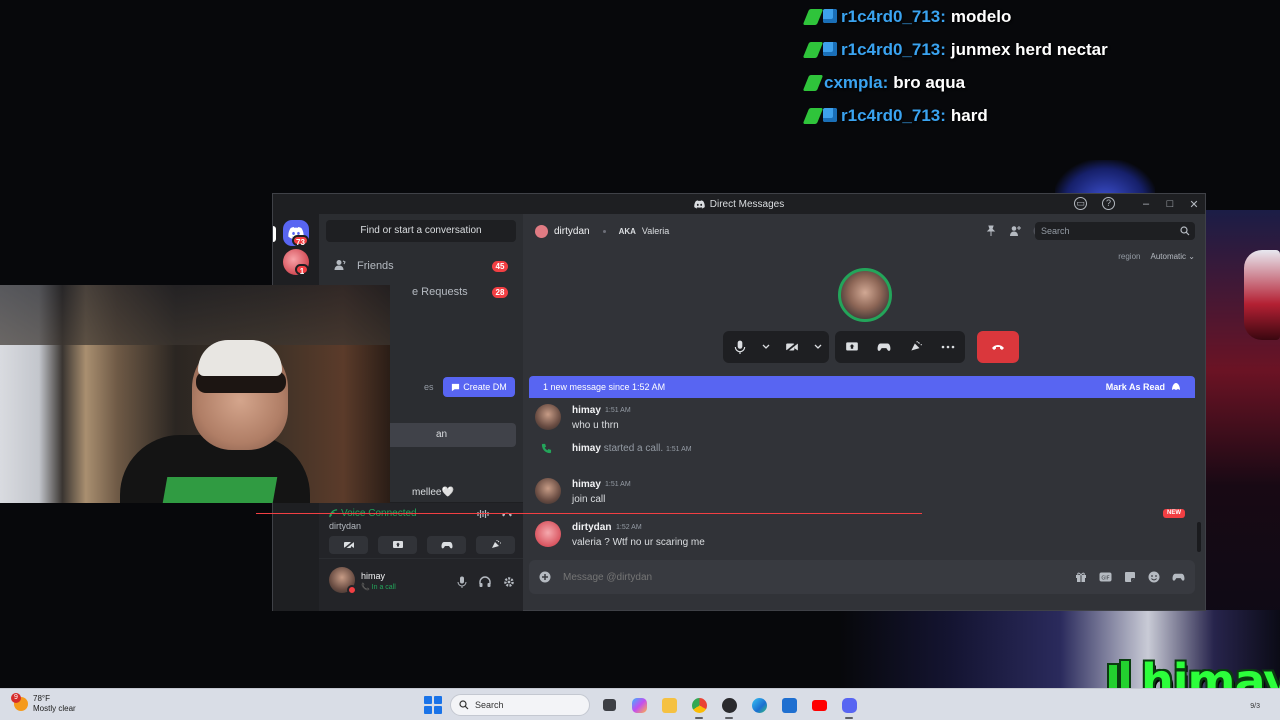 Image resolution: width=1280 pixels, height=720 pixels. What do you see at coordinates (638, 542) in the screenshot?
I see `message-text: valeria ? Wtf no ur scaring me` at bounding box center [638, 542].